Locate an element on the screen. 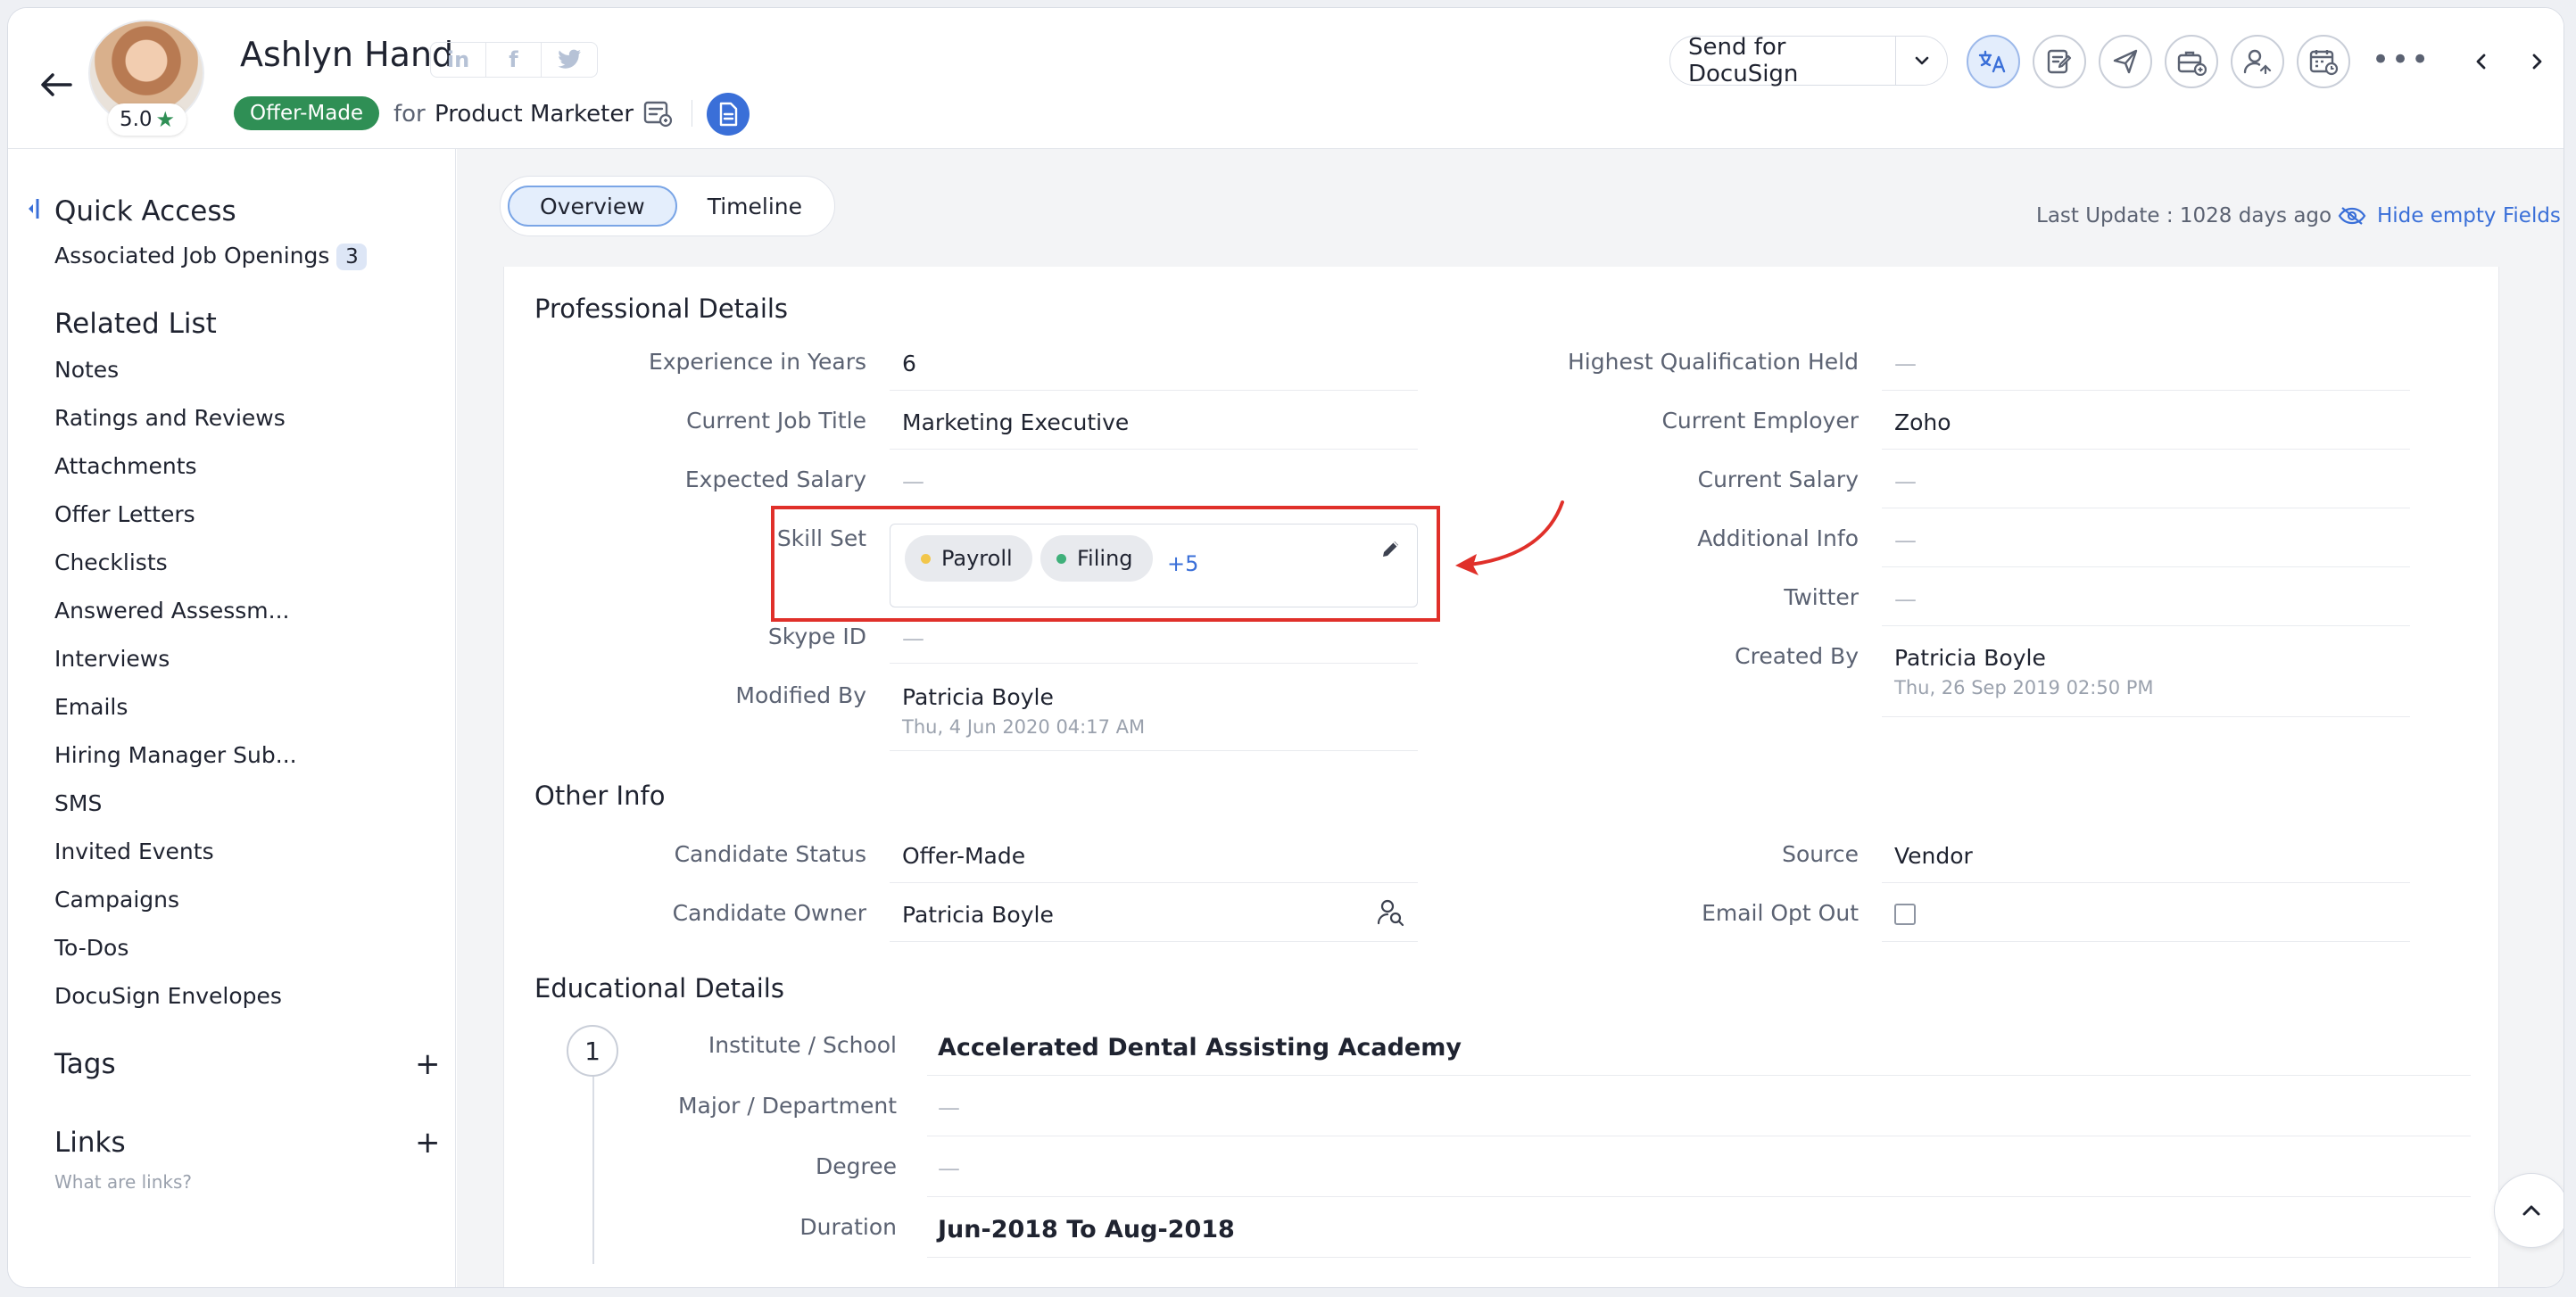 The height and width of the screenshot is (1297, 2576). edit-notes-button is located at coordinates (2059, 61).